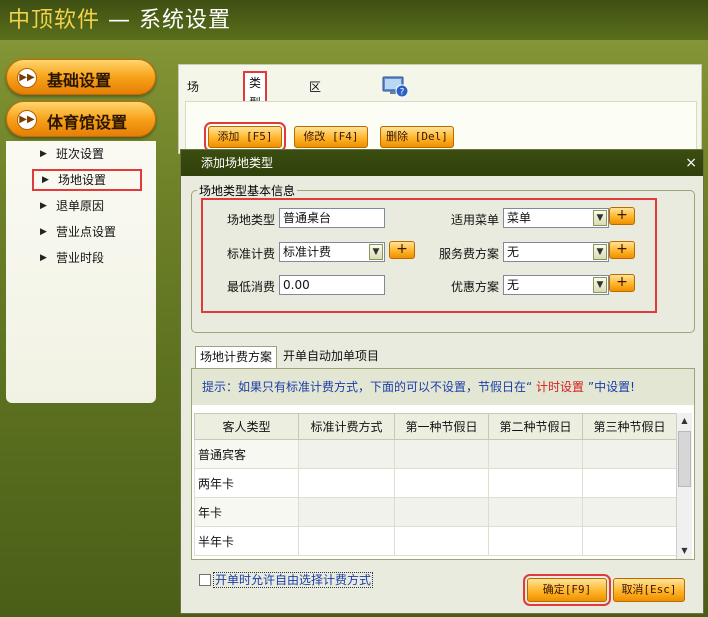 This screenshot has height=617, width=708. I want to click on sidebar-item-venue: ▶ 场地设置, so click(87, 180).